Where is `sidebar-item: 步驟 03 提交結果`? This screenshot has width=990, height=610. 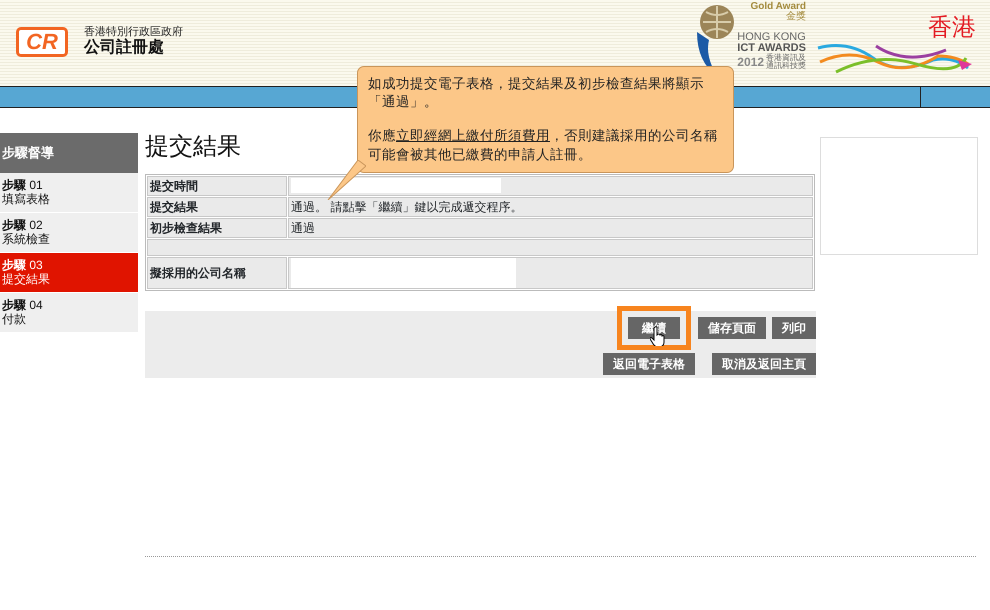
sidebar-item: 步驟 03 提交結果 is located at coordinates (69, 273).